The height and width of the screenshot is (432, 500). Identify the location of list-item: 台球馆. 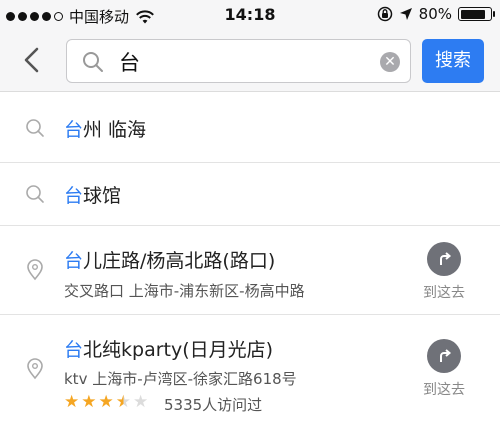
(250, 194).